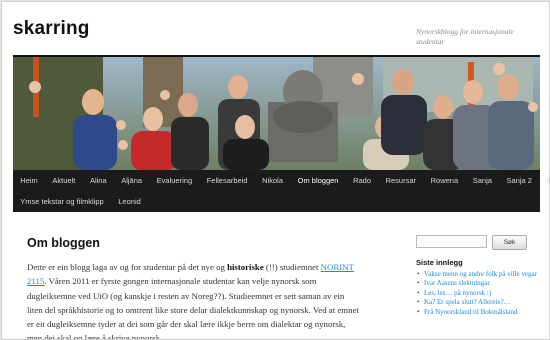  What do you see at coordinates (226, 180) in the screenshot?
I see `nav-item-fellesarbeid: Fellesarbeid` at bounding box center [226, 180].